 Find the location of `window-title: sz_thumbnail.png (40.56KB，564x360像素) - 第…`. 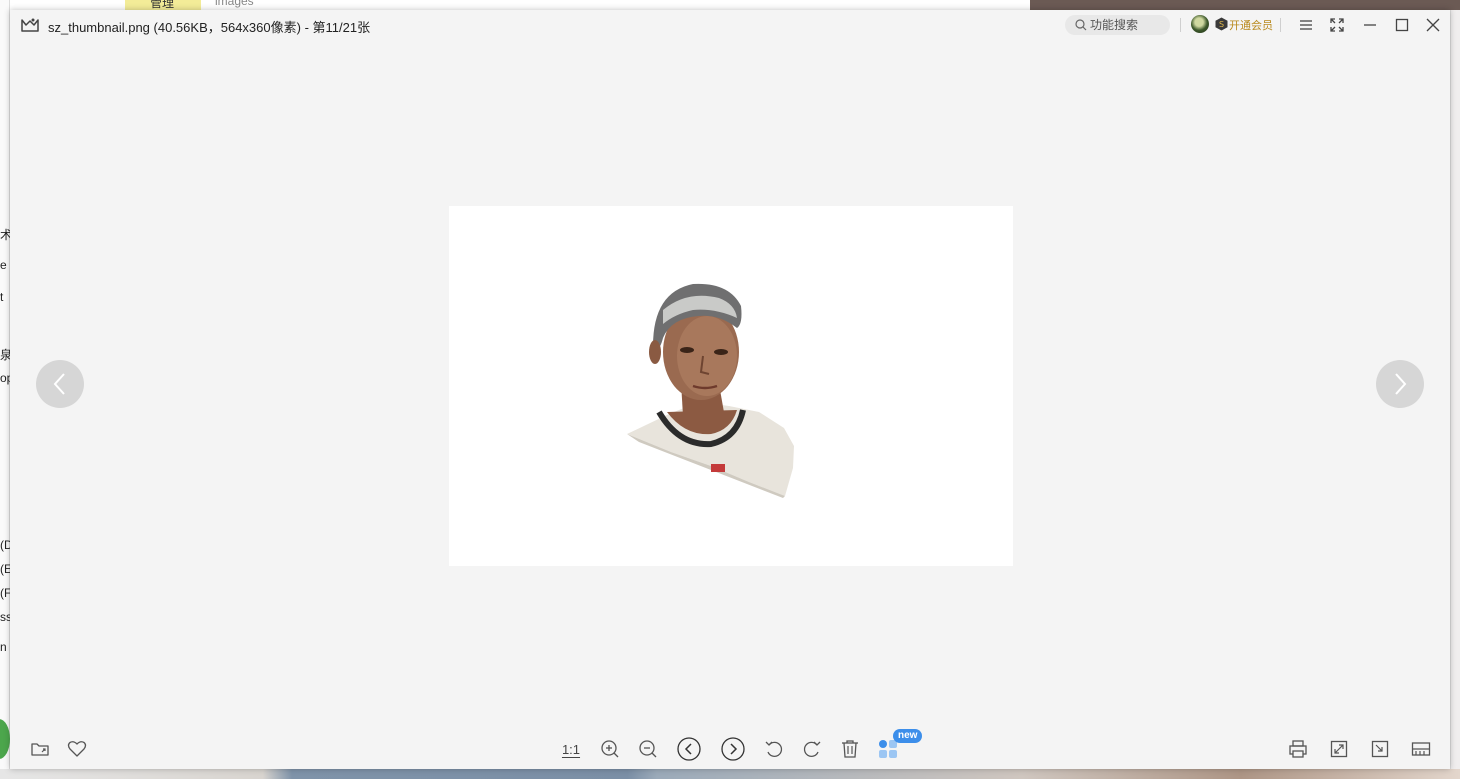

window-title: sz_thumbnail.png (40.56KB，564x360像素) - 第… is located at coordinates (209, 26).